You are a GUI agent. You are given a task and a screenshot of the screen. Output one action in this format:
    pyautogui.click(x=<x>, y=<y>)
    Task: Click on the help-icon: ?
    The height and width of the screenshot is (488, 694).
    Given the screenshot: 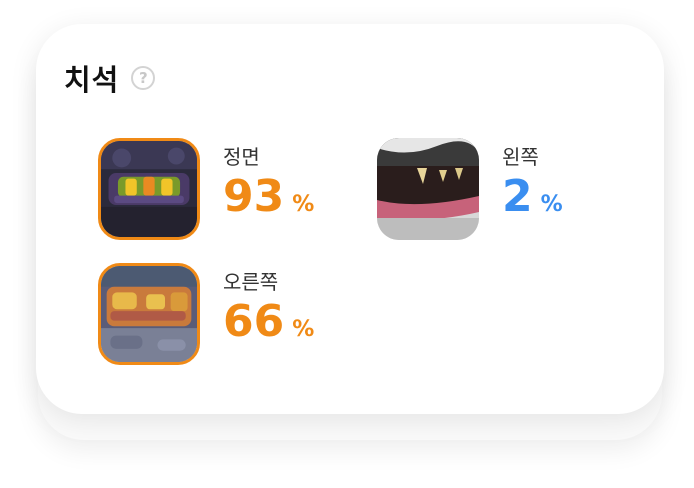 What is the action you would take?
    pyautogui.click(x=143, y=78)
    